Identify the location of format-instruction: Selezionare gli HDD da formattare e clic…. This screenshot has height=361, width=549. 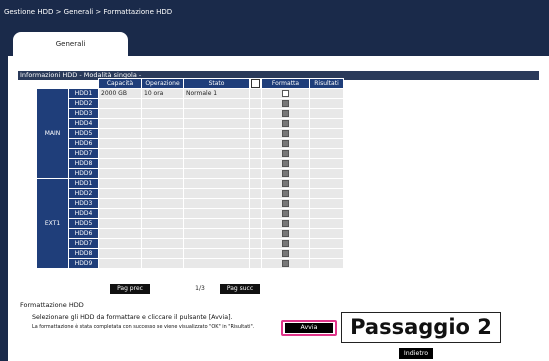
(132, 317).